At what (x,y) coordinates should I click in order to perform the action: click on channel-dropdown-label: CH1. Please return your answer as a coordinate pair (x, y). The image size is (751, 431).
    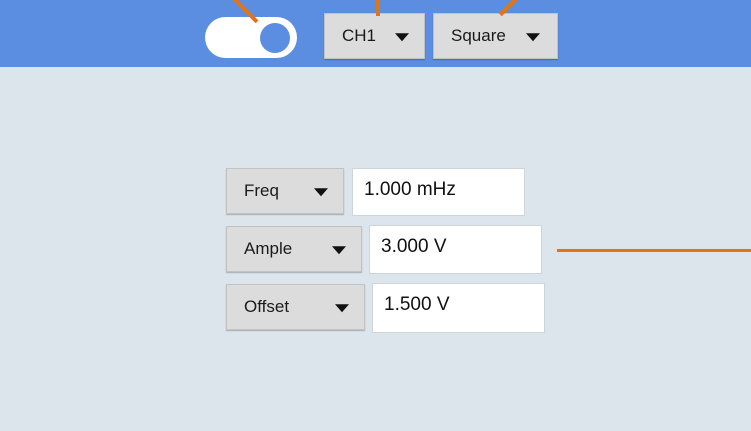
    Looking at the image, I should click on (359, 35).